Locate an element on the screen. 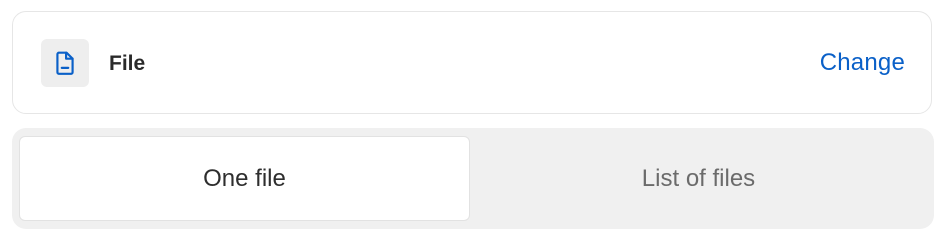  document-icon is located at coordinates (65, 63).